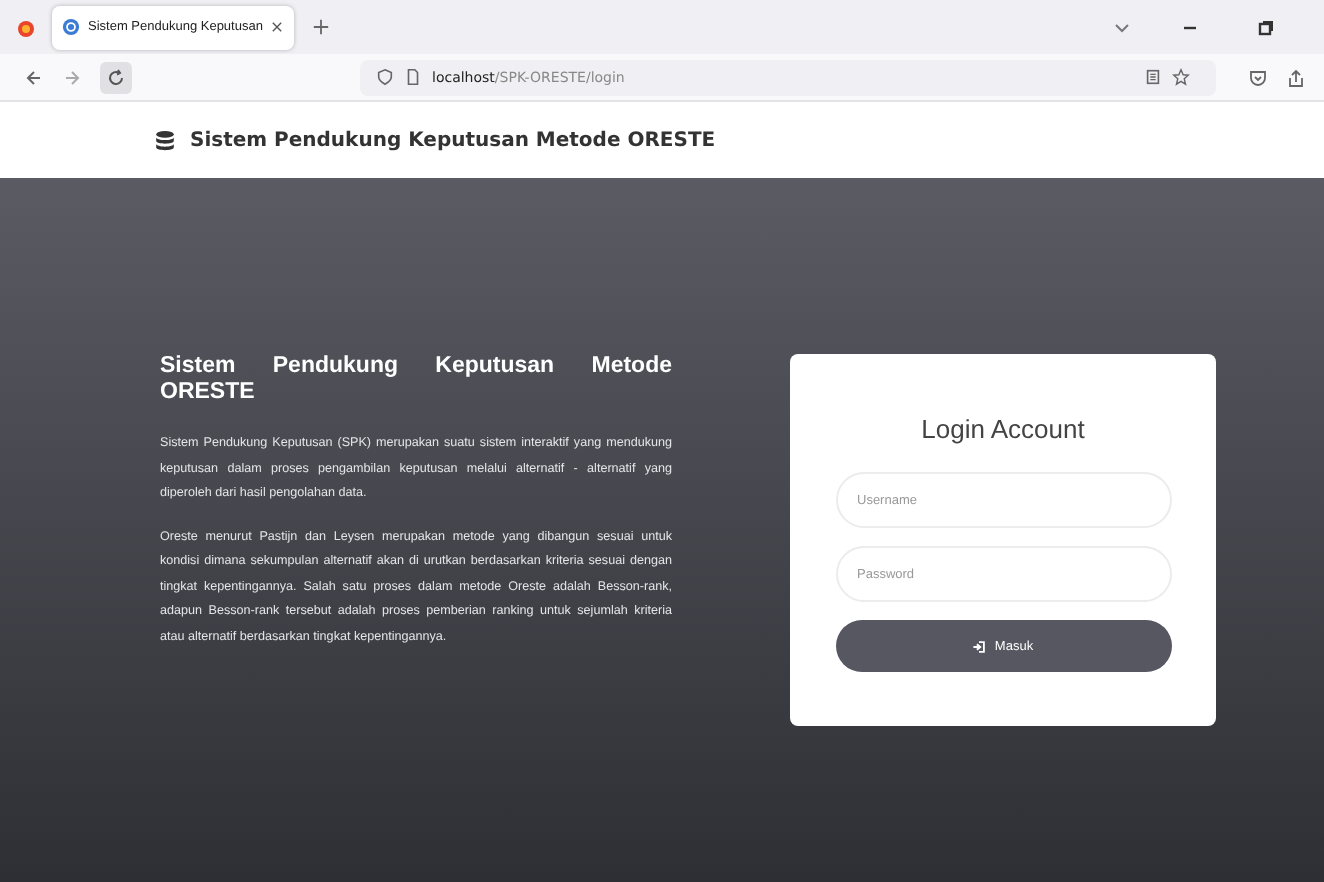 The width and height of the screenshot is (1324, 882). Describe the element at coordinates (165, 140) in the screenshot. I see `database-icon` at that location.